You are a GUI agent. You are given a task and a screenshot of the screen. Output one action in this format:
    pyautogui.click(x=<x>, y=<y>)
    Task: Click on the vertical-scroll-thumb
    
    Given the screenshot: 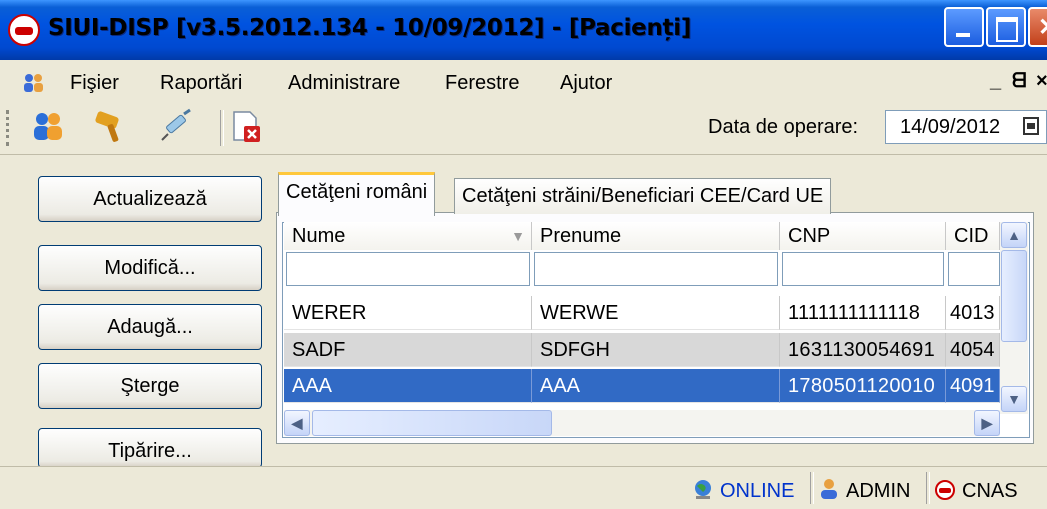 What is the action you would take?
    pyautogui.click(x=1014, y=296)
    